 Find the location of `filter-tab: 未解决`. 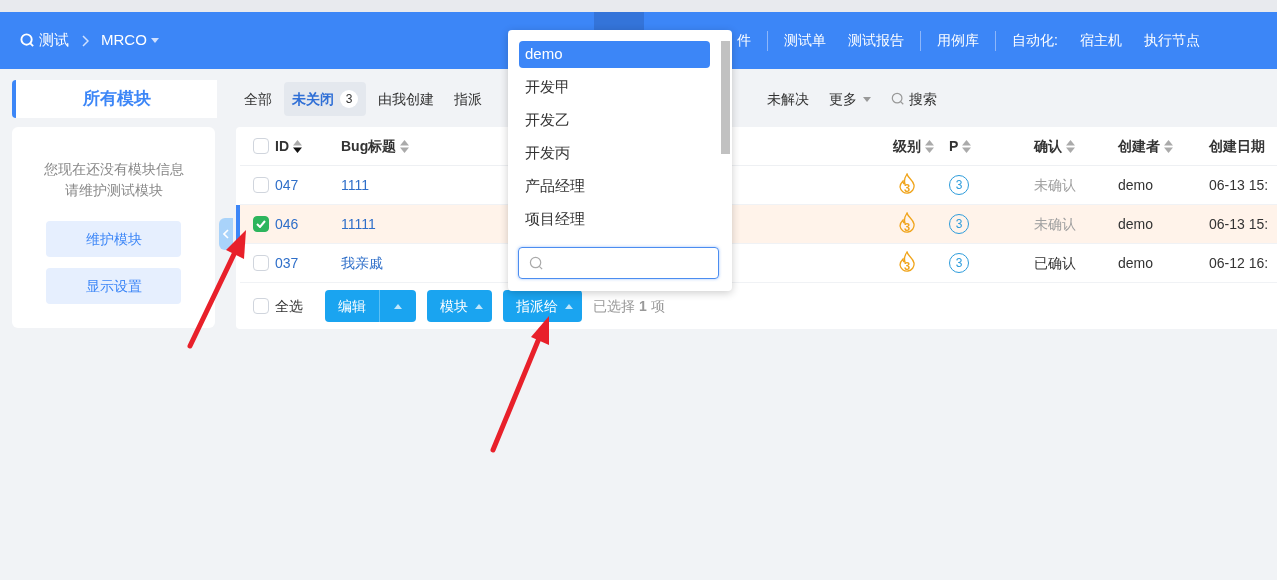

filter-tab: 未解决 is located at coordinates (788, 99).